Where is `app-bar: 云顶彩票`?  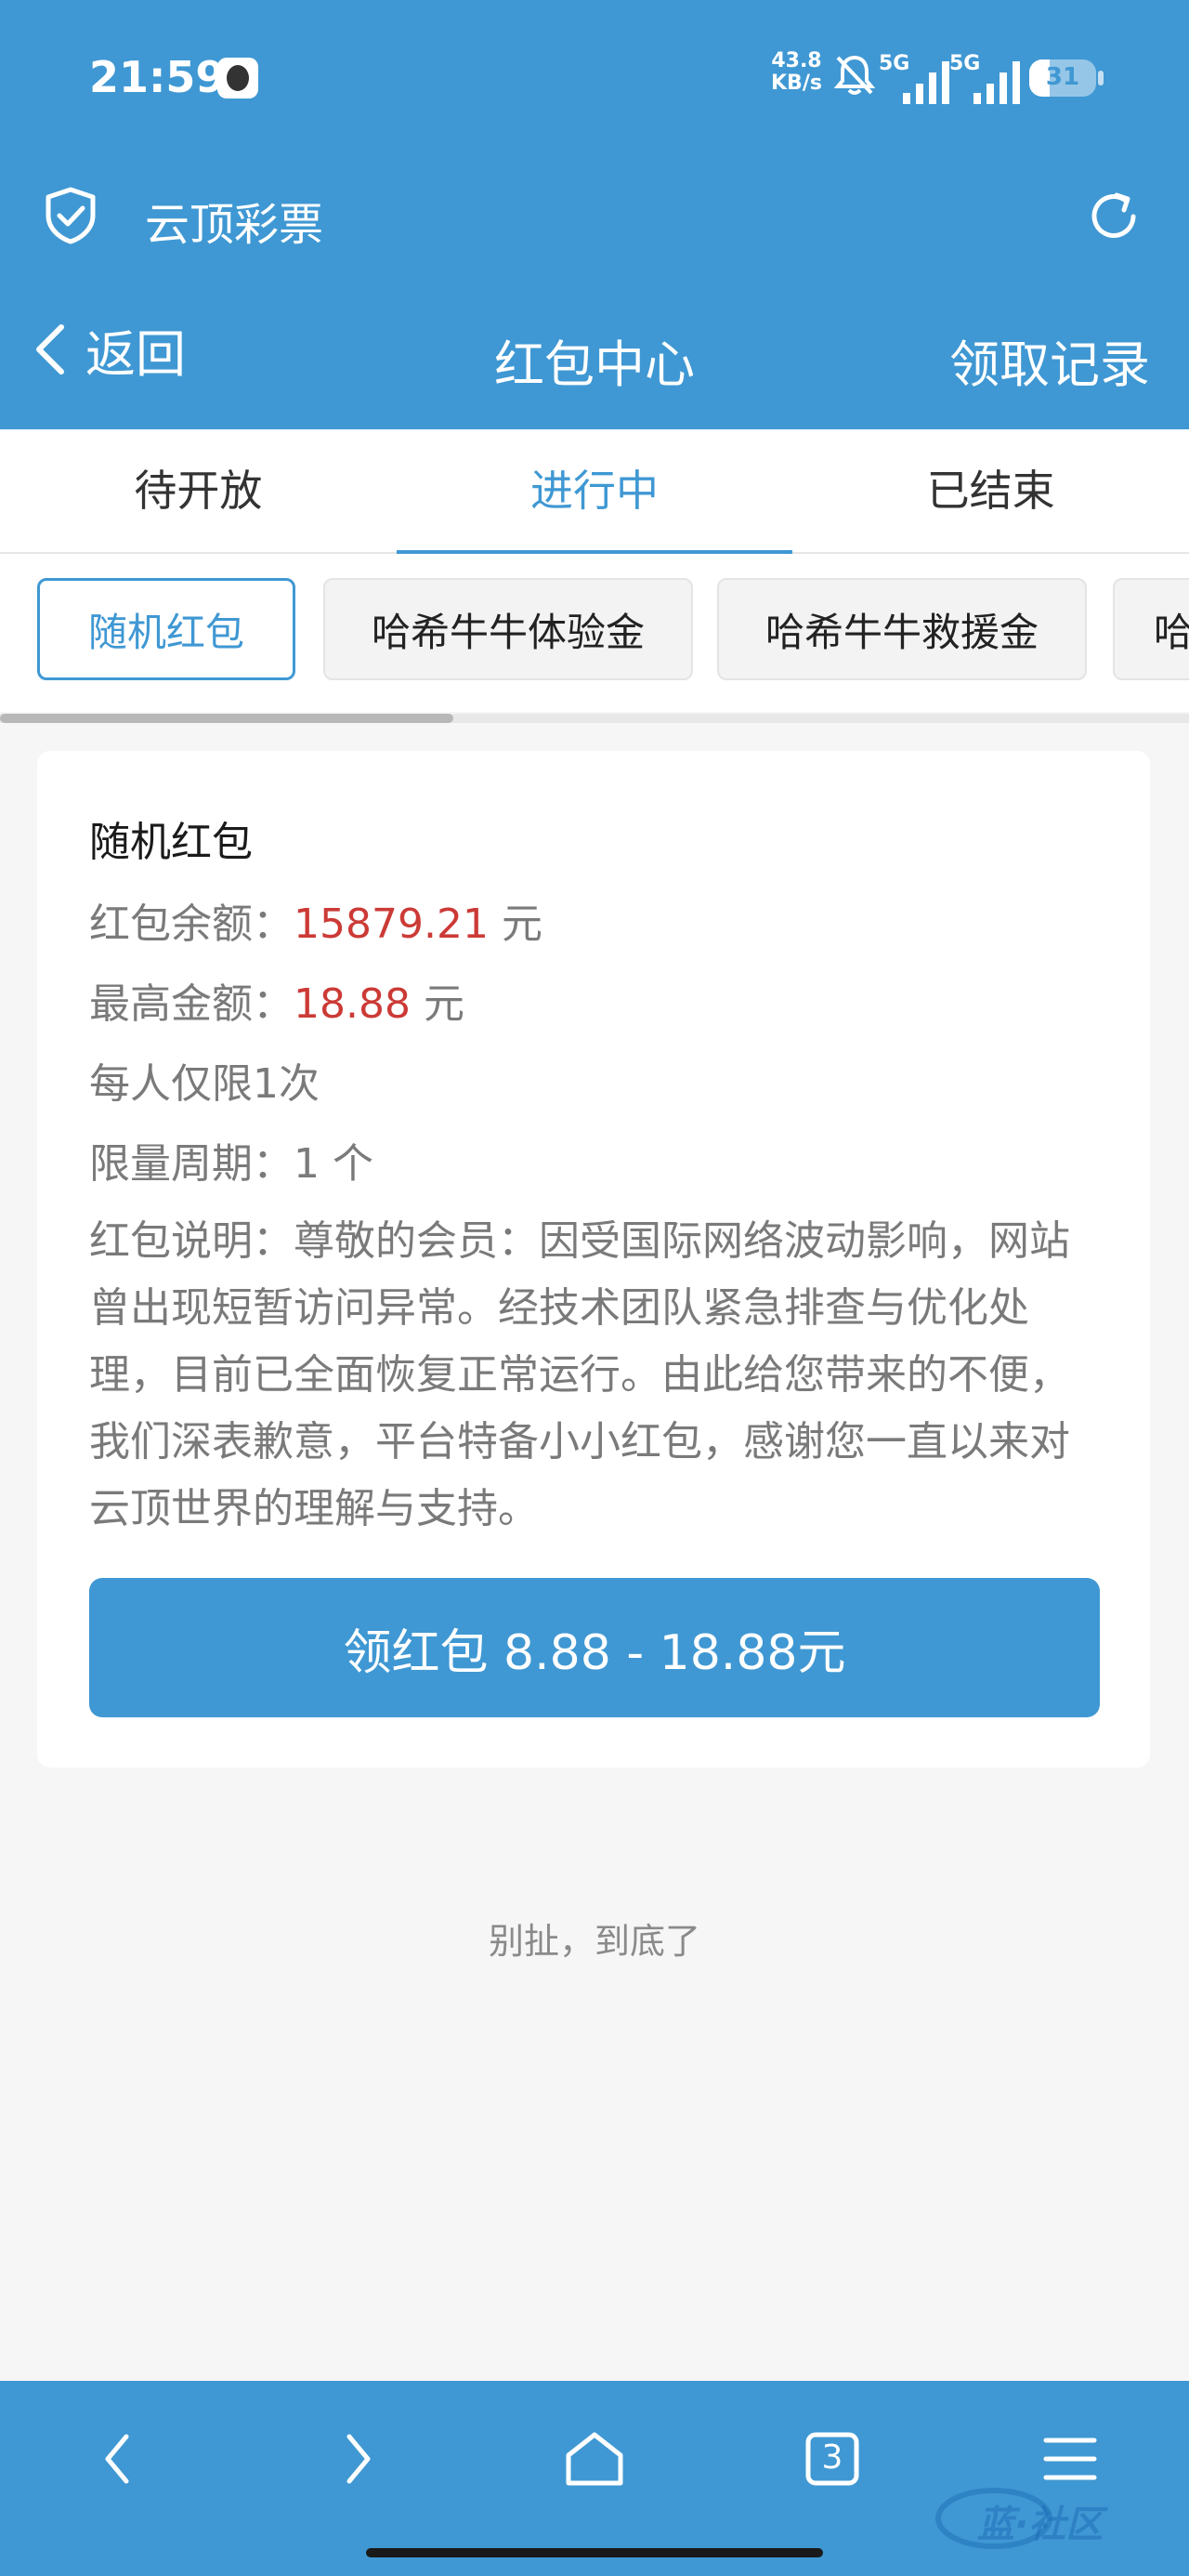
app-bar: 云顶彩票 is located at coordinates (594, 213).